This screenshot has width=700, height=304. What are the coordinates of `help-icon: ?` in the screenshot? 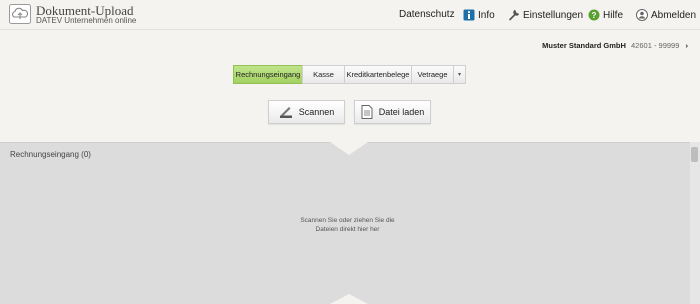 It's located at (594, 15).